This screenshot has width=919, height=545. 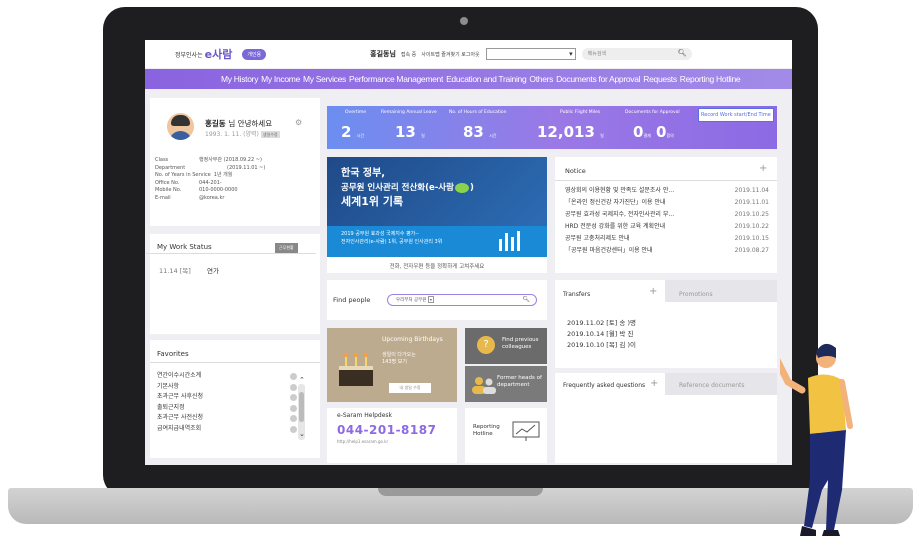 What do you see at coordinates (660, 79) in the screenshot?
I see `nav-item-requests: Requests` at bounding box center [660, 79].